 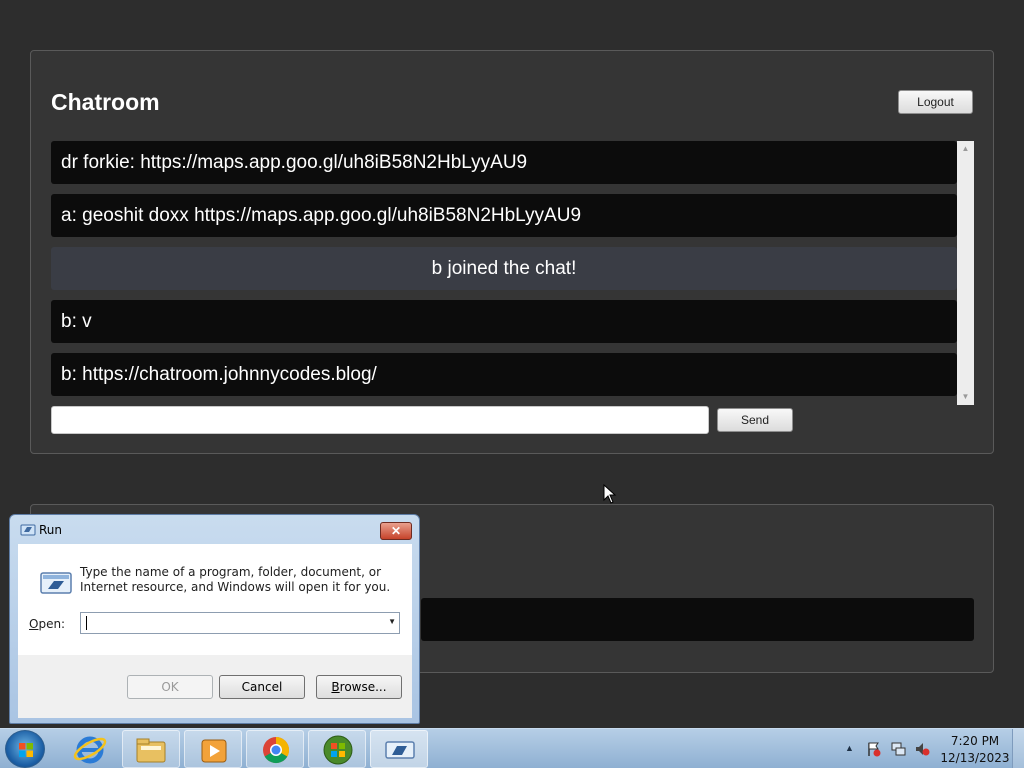 I want to click on cancel-button: Cancel, so click(x=262, y=687).